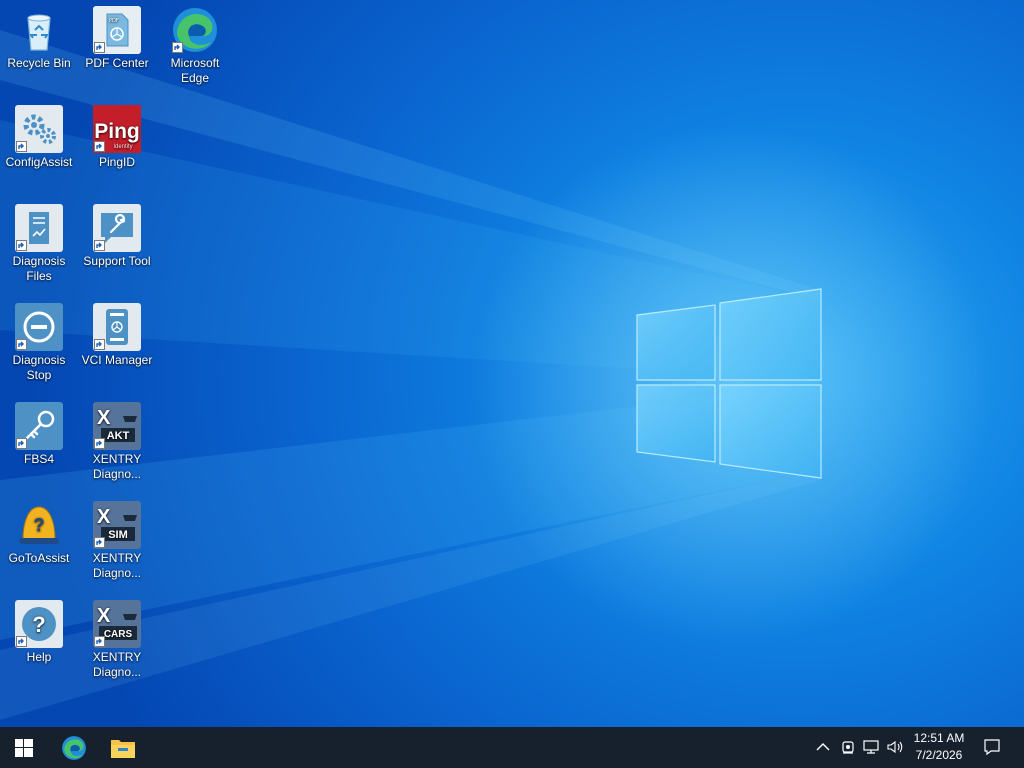  I want to click on action-center-button, so click(992, 747).